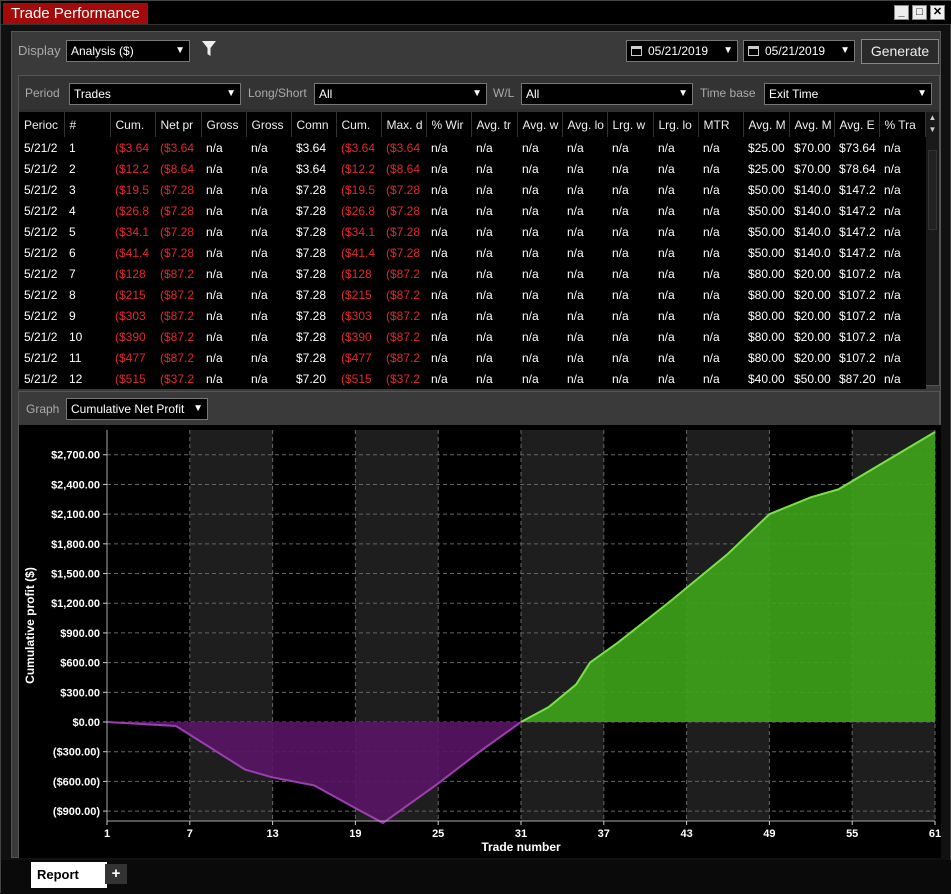 This screenshot has height=894, width=951. Describe the element at coordinates (358, 189) in the screenshot. I see `table-cell: ($19.5` at that location.